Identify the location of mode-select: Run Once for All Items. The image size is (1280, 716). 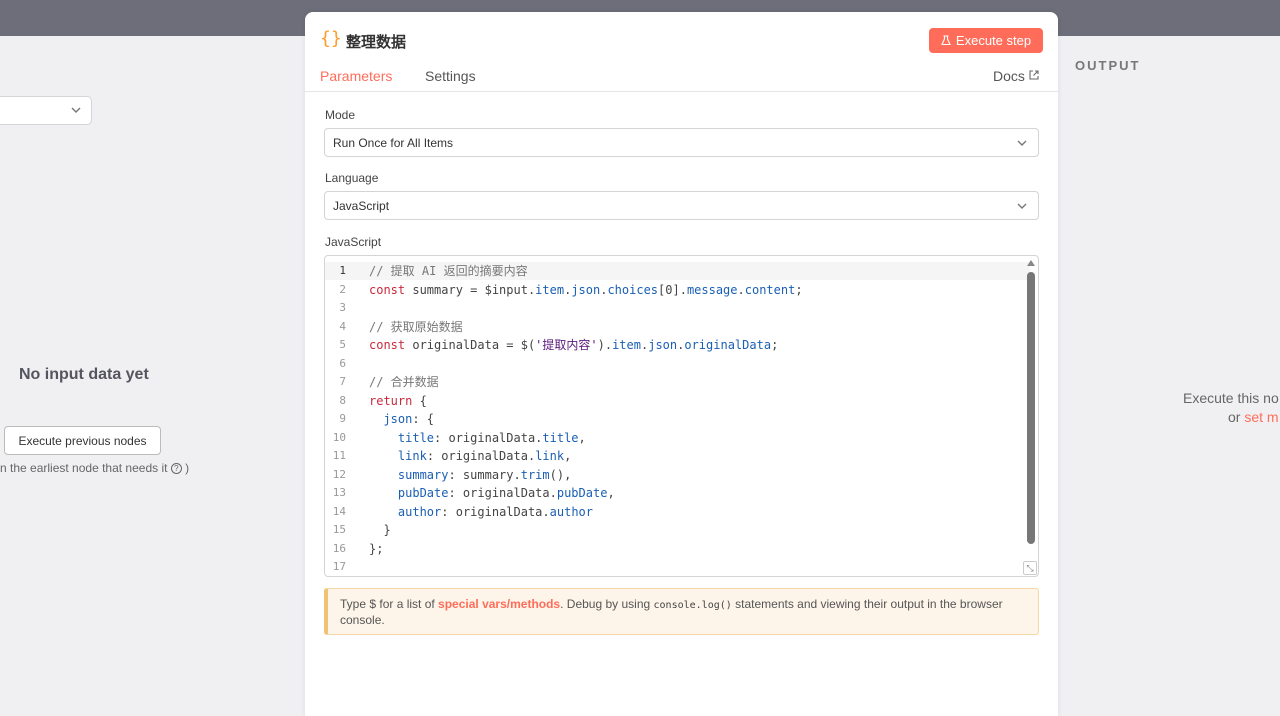
(681, 142).